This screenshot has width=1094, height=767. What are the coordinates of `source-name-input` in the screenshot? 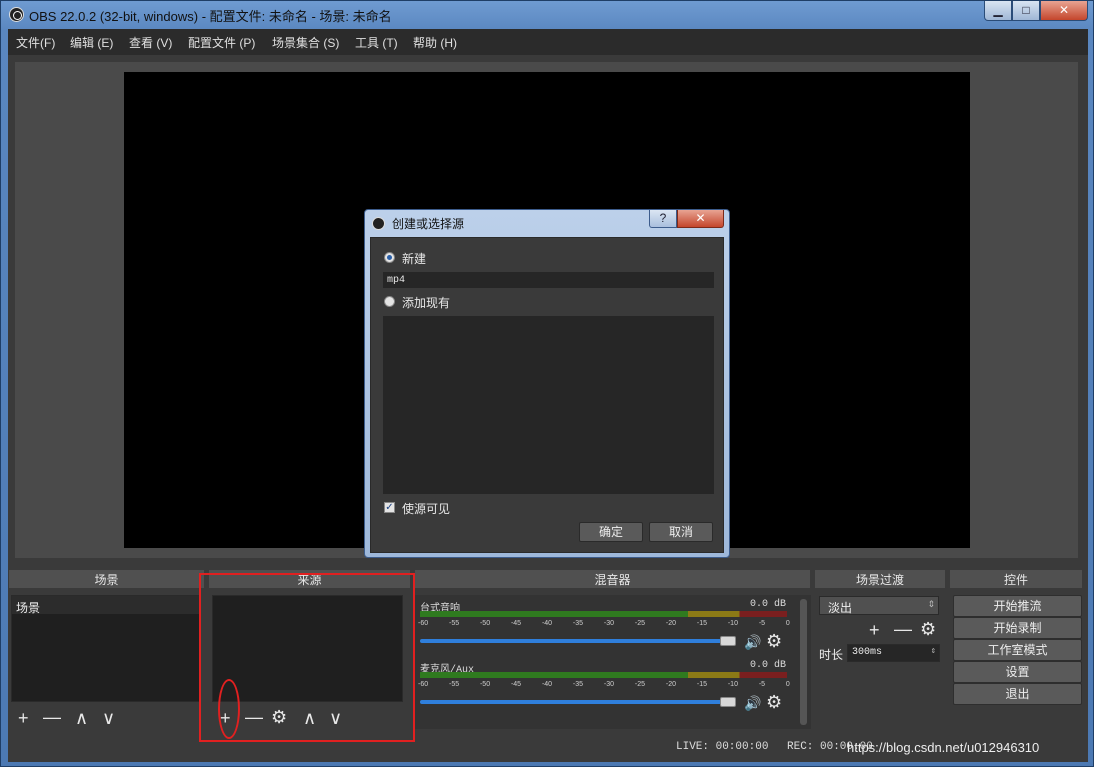 It's located at (548, 280).